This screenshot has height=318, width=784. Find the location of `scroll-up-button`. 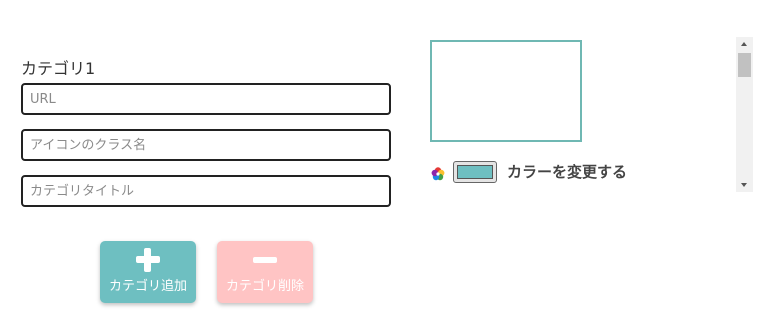

scroll-up-button is located at coordinates (744, 44).